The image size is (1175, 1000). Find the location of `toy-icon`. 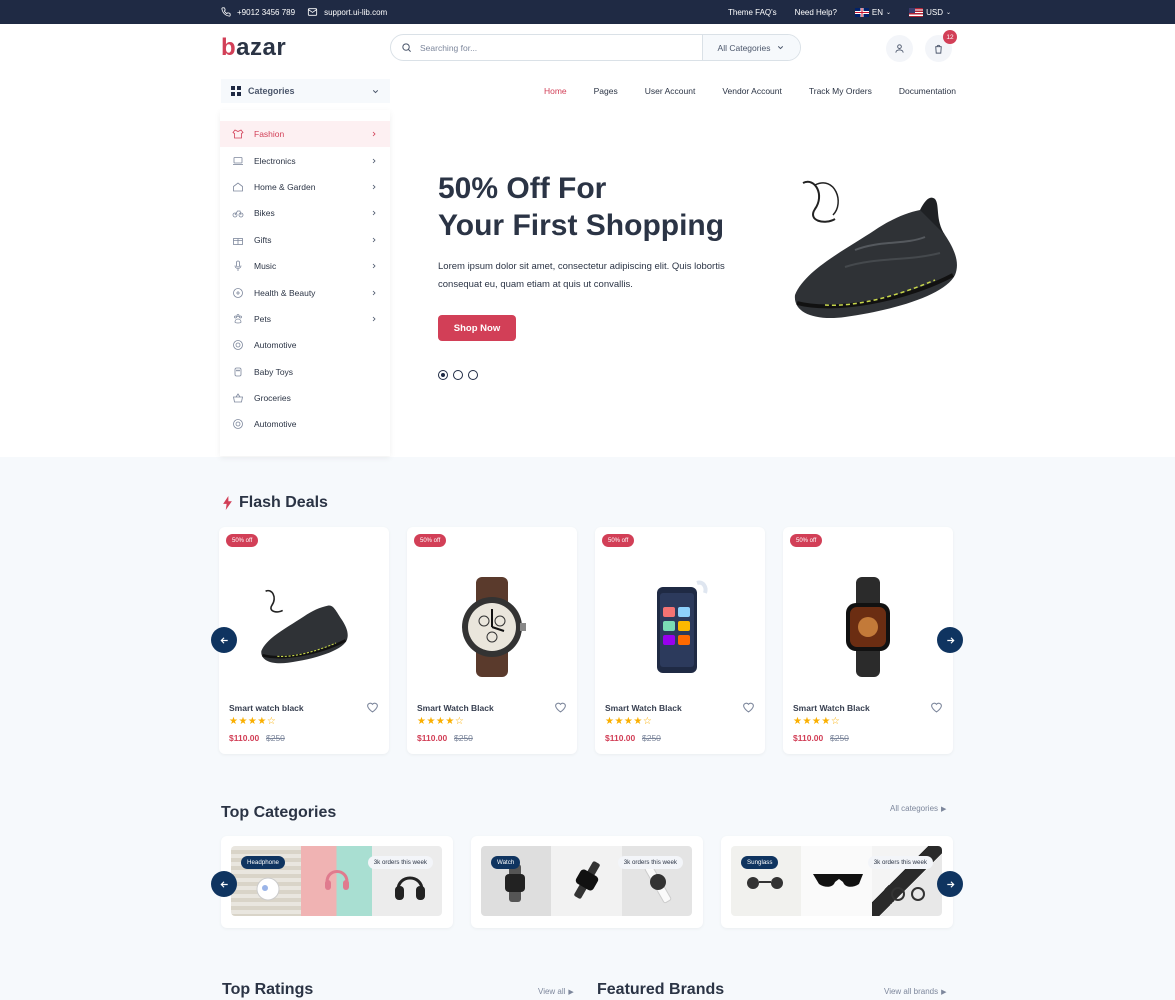

toy-icon is located at coordinates (238, 372).